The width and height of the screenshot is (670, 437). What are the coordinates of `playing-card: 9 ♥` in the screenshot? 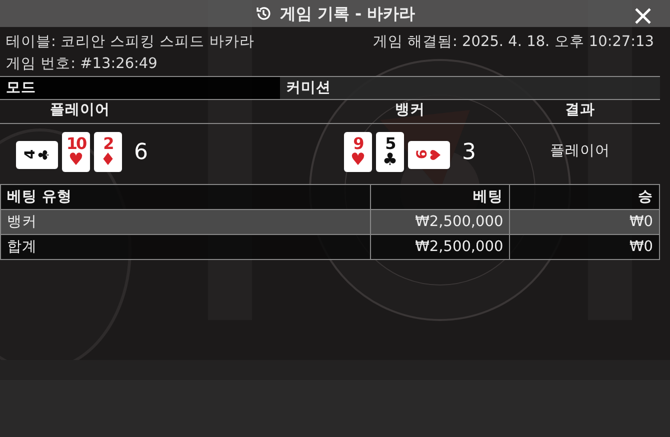 It's located at (358, 152).